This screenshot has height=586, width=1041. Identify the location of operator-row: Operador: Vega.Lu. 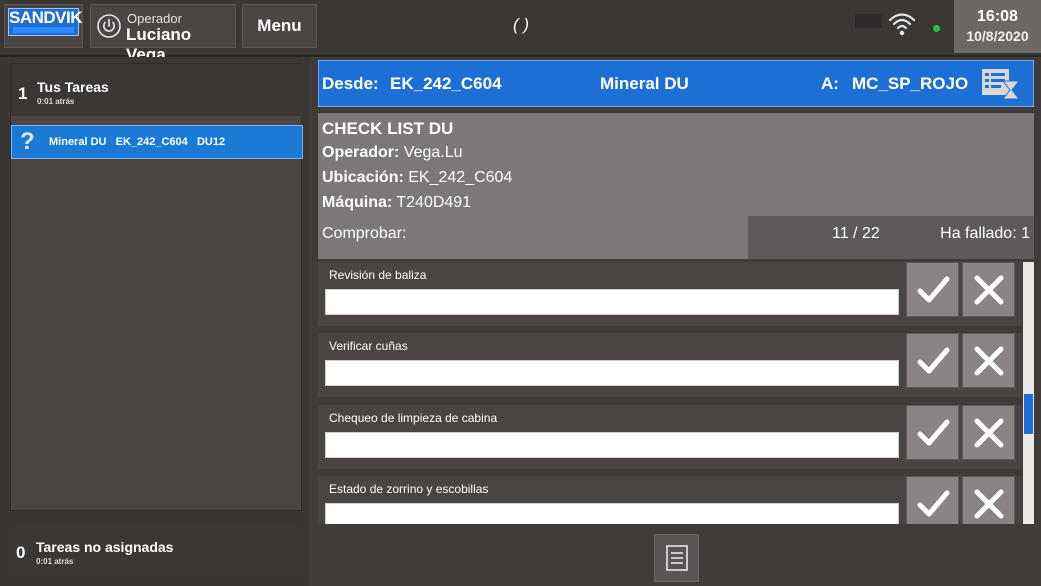
(392, 153).